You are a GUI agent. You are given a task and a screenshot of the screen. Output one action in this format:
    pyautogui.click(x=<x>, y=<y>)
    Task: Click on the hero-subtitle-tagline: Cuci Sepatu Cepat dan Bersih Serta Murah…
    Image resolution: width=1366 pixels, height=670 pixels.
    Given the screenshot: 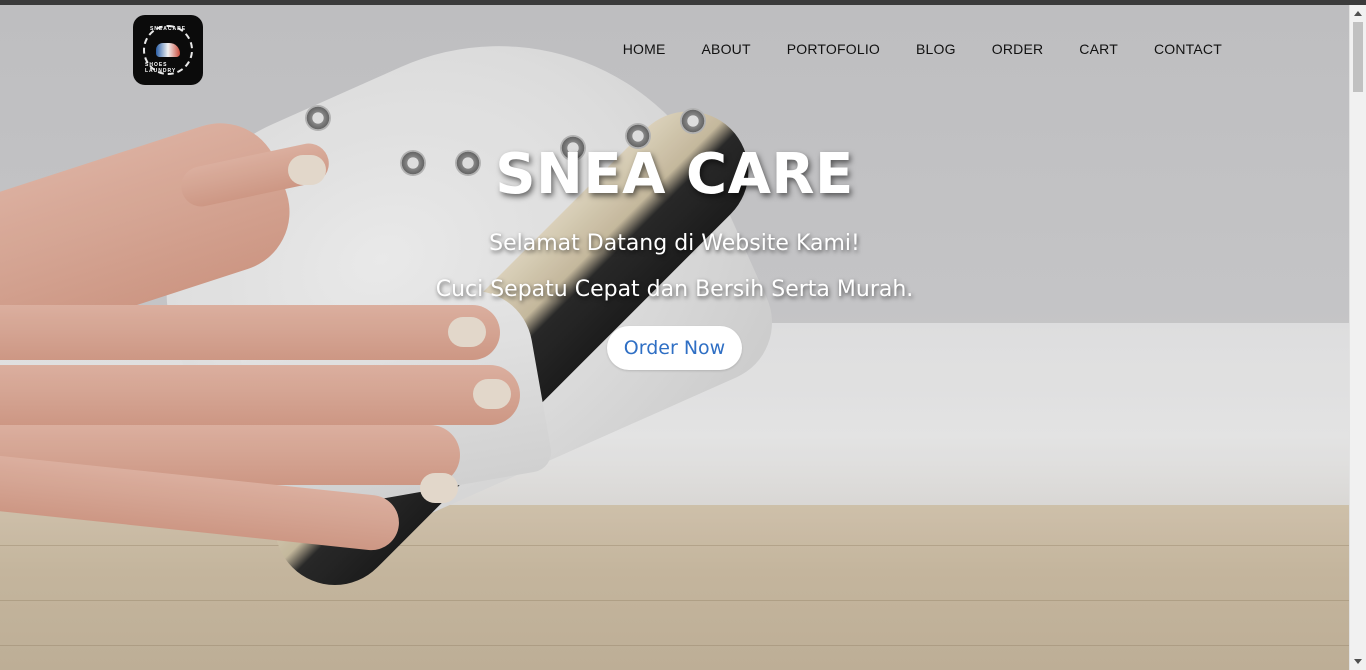 What is the action you would take?
    pyautogui.click(x=674, y=289)
    